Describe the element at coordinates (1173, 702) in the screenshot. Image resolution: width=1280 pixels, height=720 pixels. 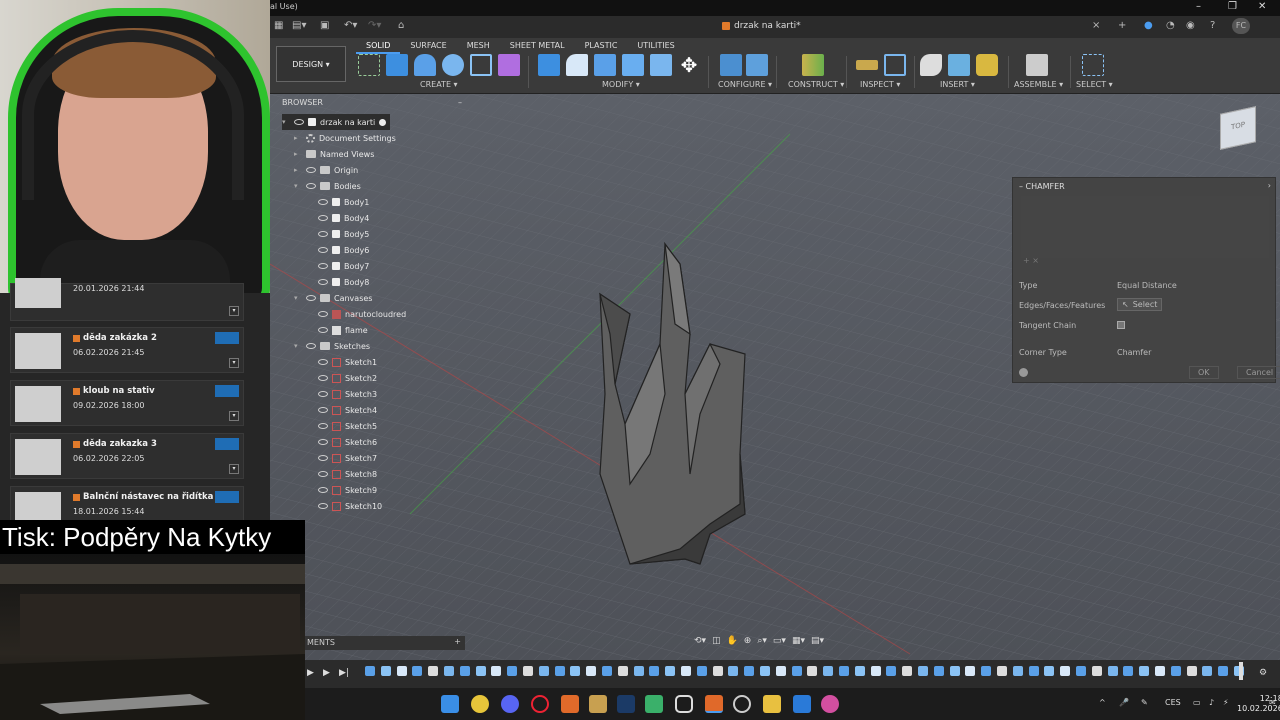
I see `language-indicator: CES` at that location.